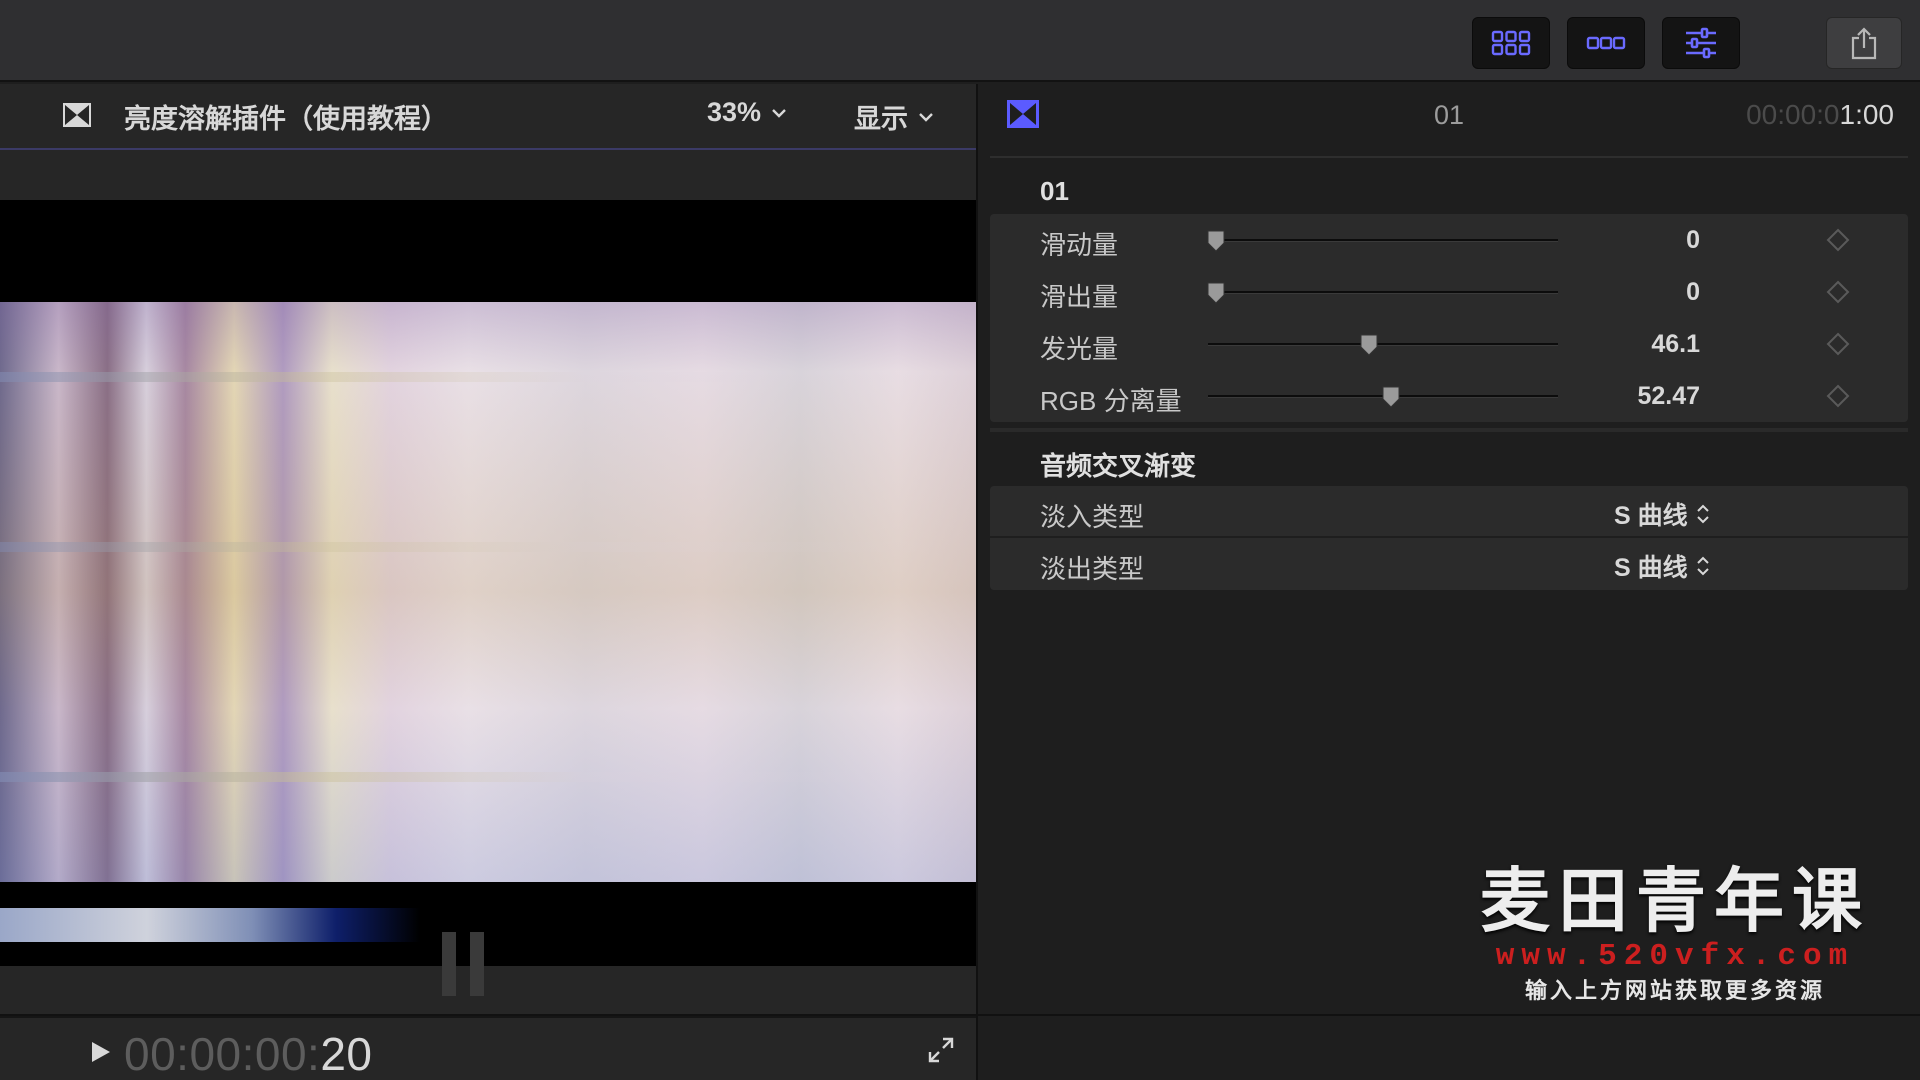  I want to click on param-value: 46.1, so click(1665, 344).